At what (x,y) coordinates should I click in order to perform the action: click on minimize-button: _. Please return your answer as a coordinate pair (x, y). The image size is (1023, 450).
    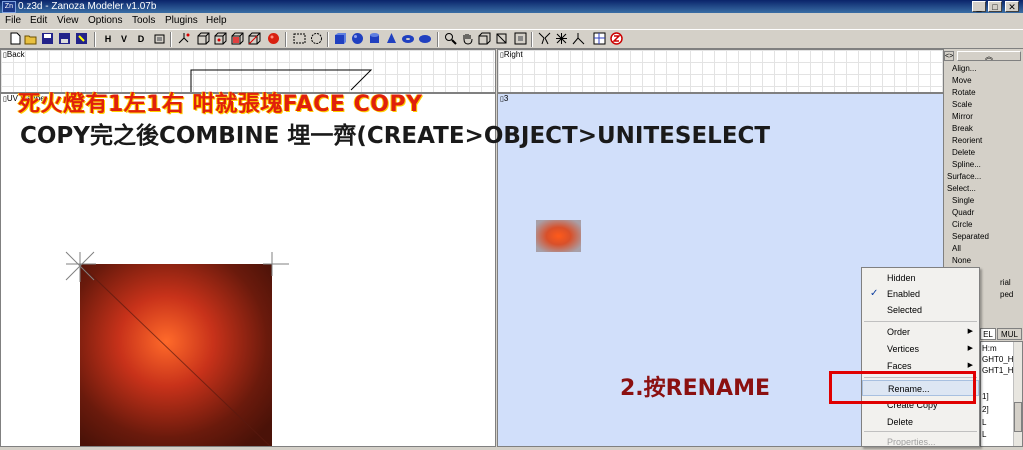
    Looking at the image, I should click on (979, 6).